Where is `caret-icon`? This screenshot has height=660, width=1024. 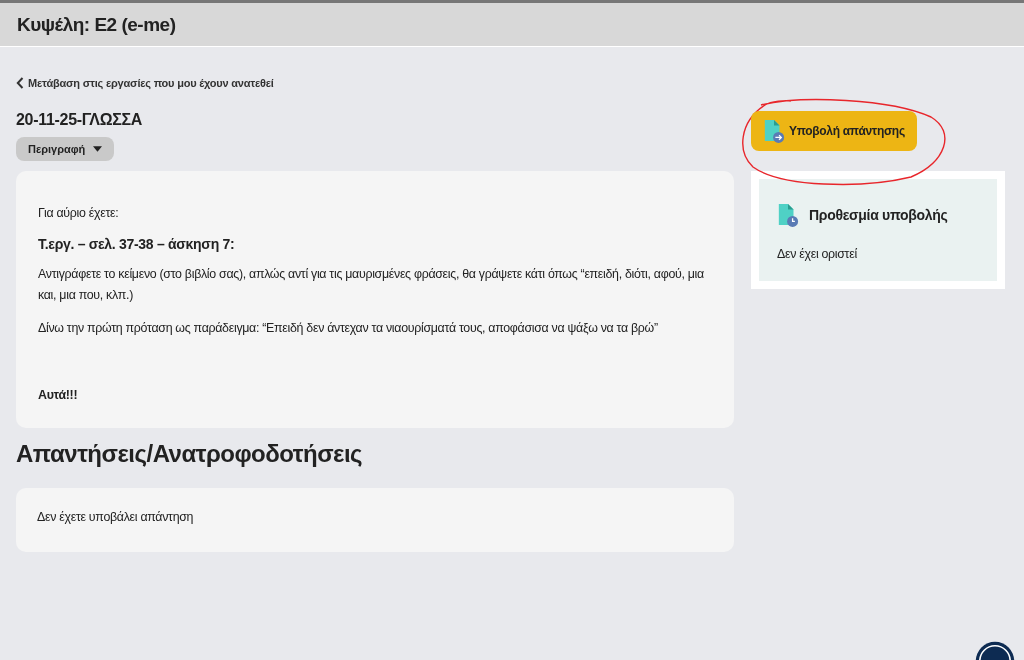 caret-icon is located at coordinates (98, 149).